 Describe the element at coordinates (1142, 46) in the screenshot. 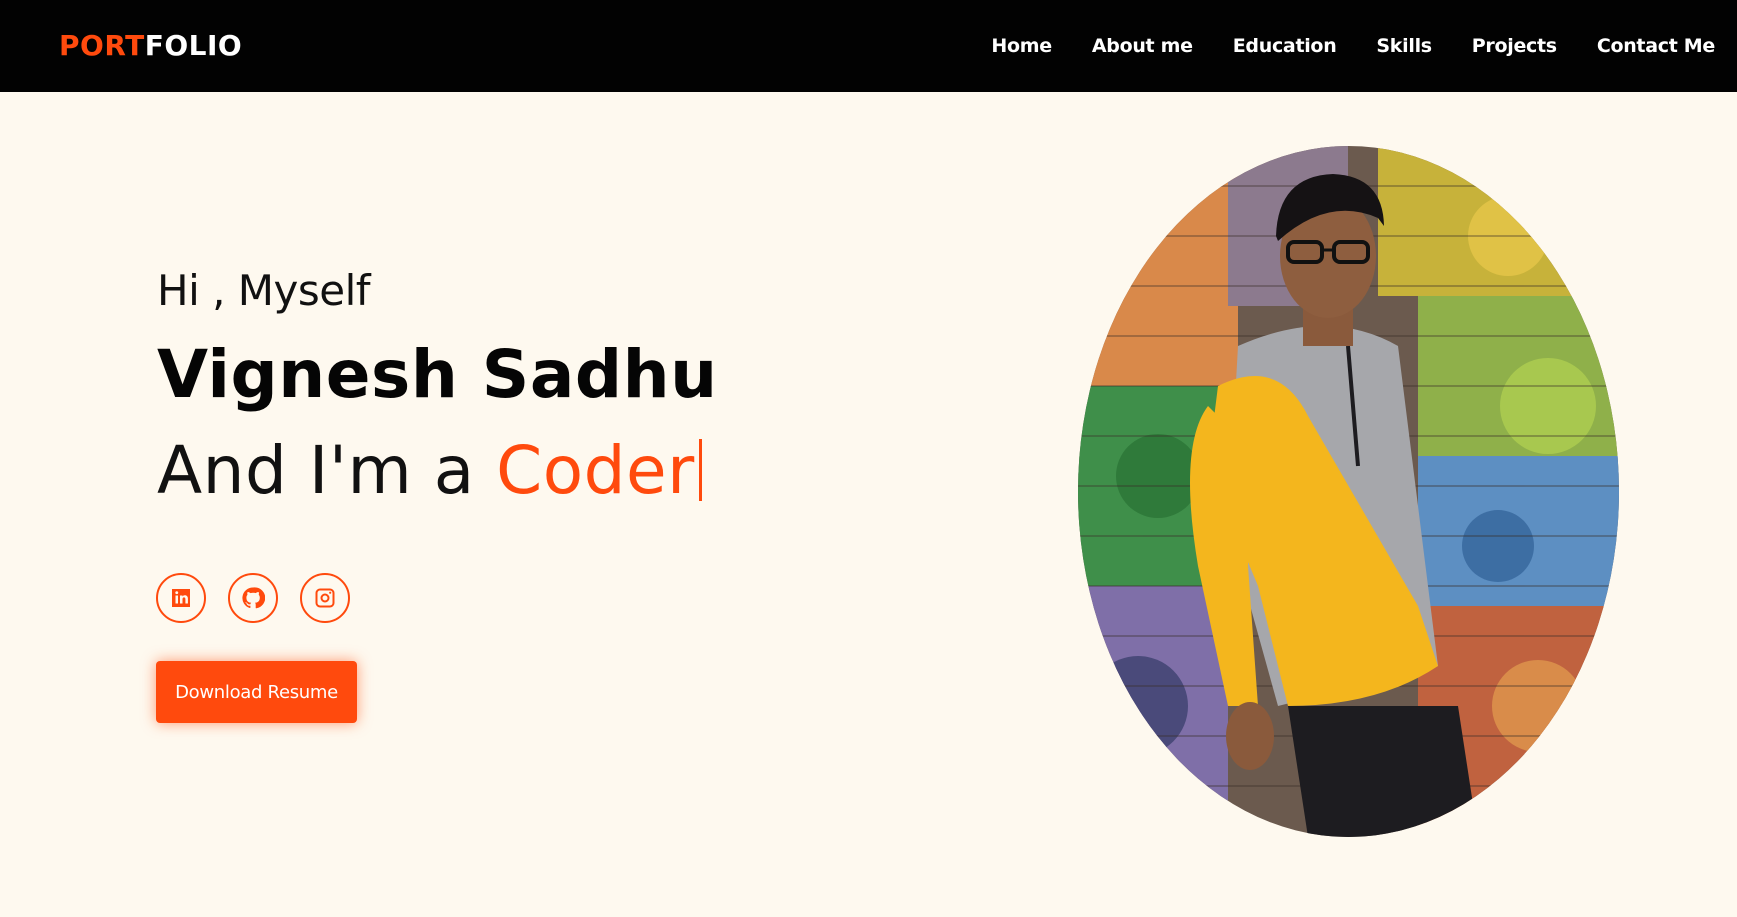

I see `nav-about-me: About me` at that location.